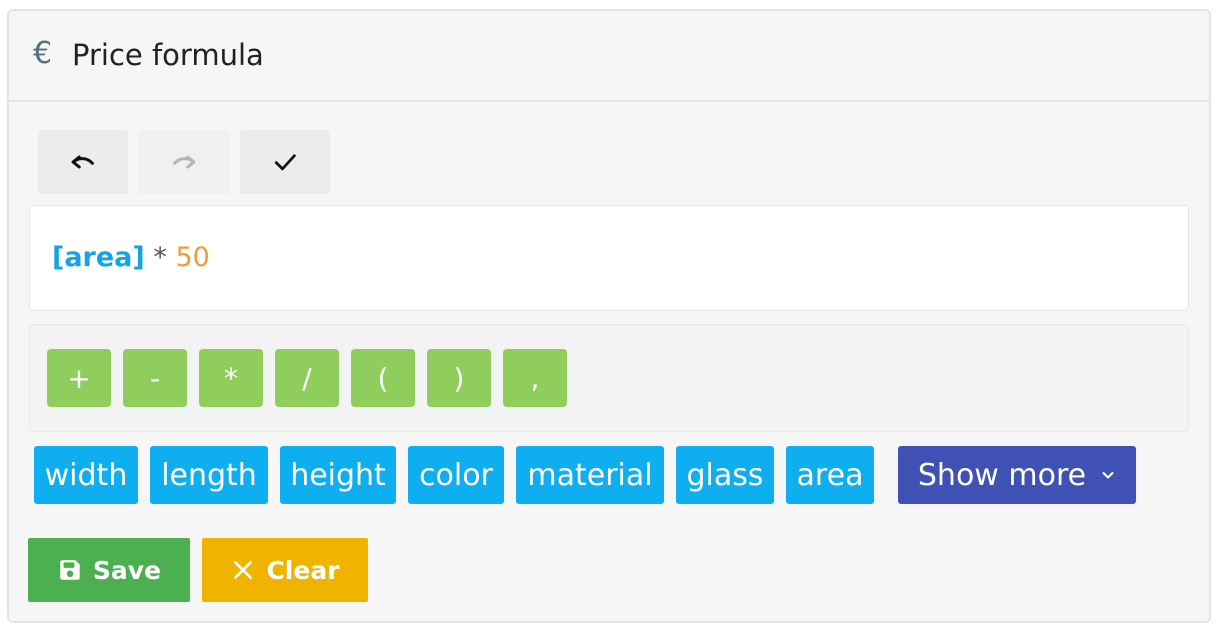 This screenshot has height=630, width=1220. Describe the element at coordinates (535, 378) in the screenshot. I see `operator-comma-button: ,` at that location.